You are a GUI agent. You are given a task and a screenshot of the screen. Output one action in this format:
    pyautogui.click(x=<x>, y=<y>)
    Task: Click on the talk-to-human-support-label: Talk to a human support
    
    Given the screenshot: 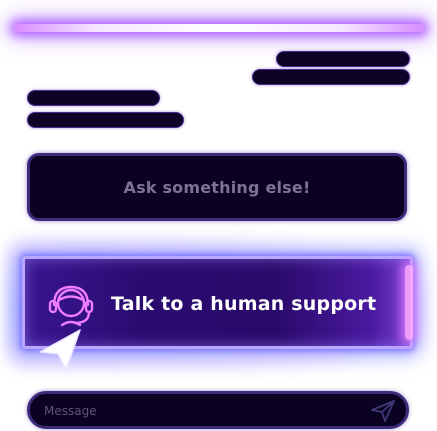 What is the action you would take?
    pyautogui.click(x=244, y=304)
    